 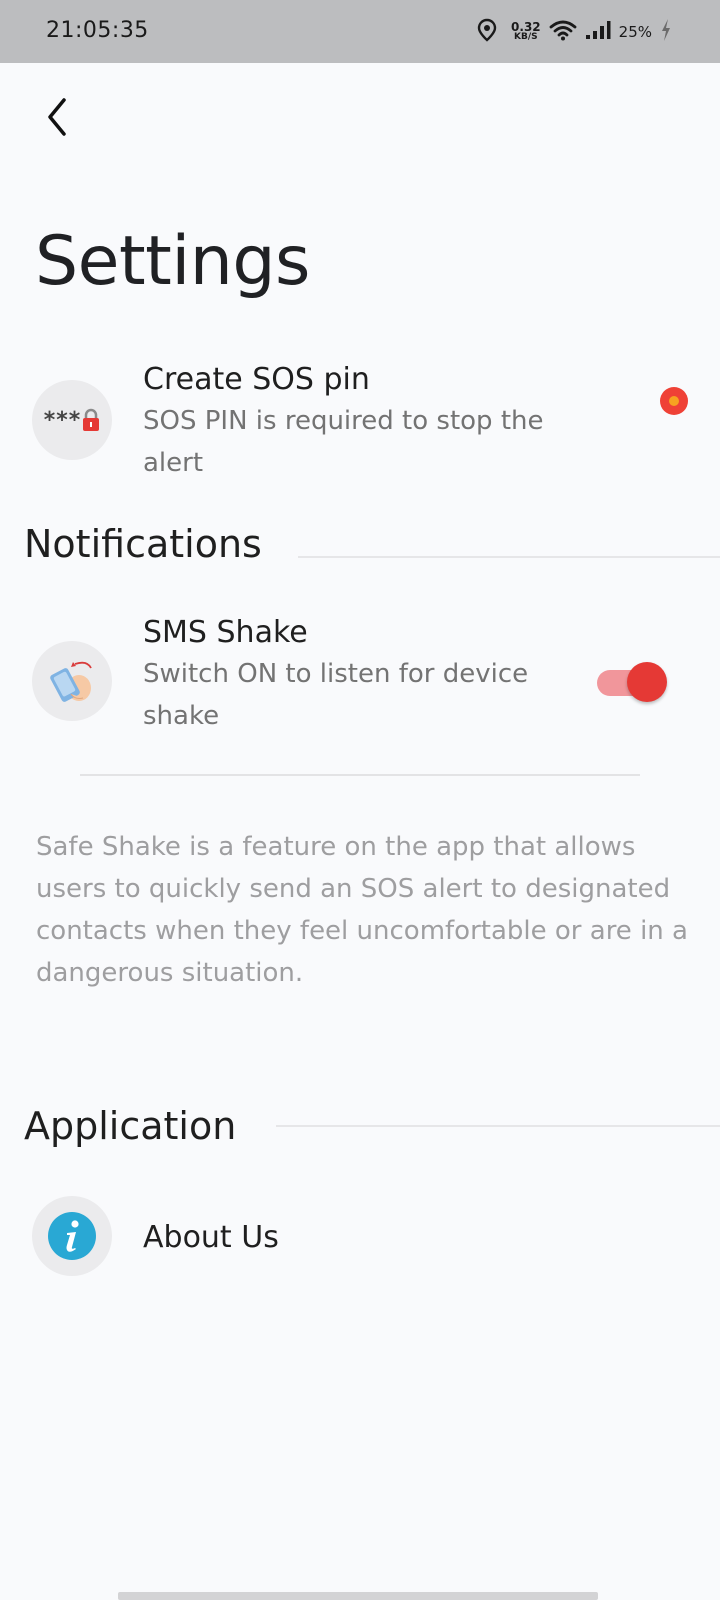 What do you see at coordinates (674, 401) in the screenshot?
I see `sos-pin-status-dot` at bounding box center [674, 401].